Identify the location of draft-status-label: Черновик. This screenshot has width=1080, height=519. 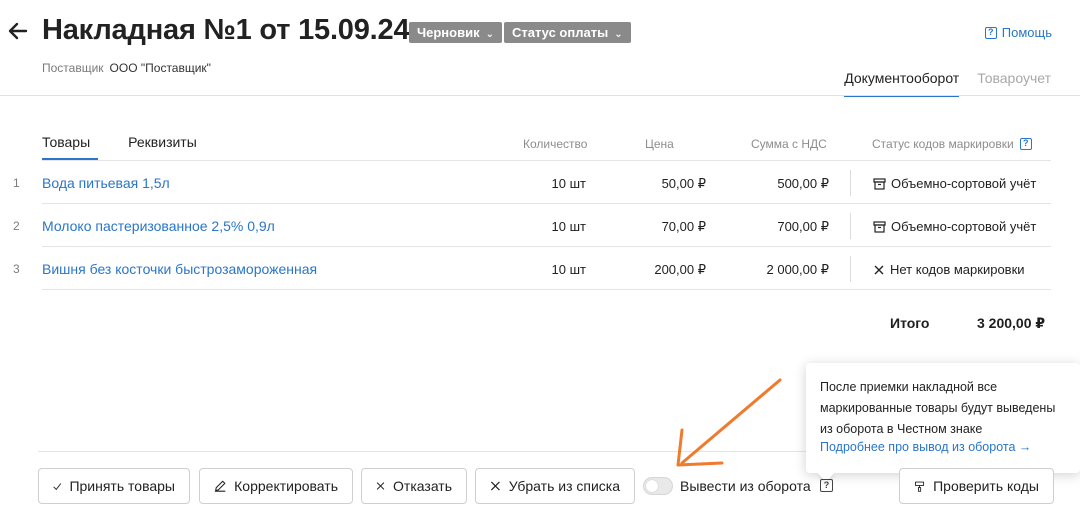
(448, 32).